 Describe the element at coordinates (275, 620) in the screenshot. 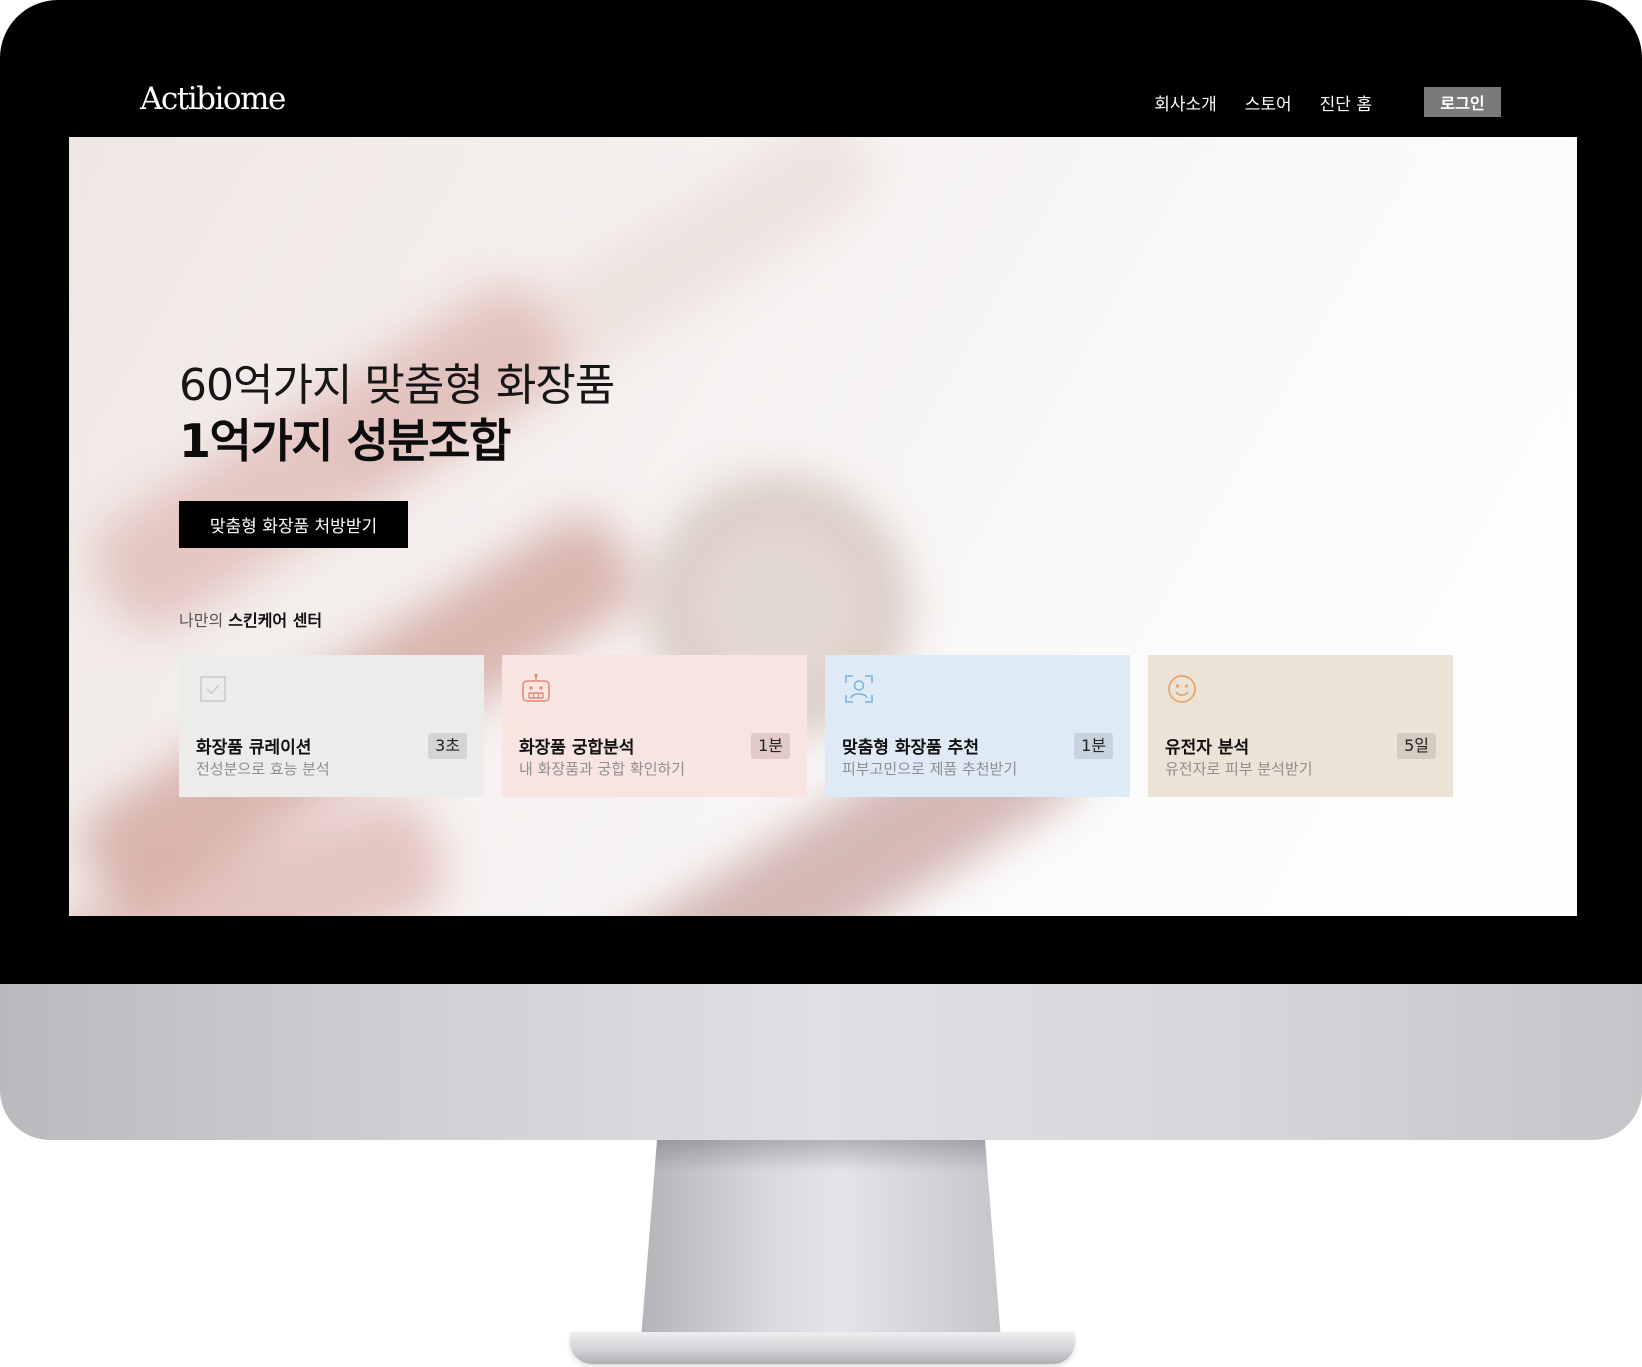

I see `section-label-strong: 스킨케어 센터` at that location.